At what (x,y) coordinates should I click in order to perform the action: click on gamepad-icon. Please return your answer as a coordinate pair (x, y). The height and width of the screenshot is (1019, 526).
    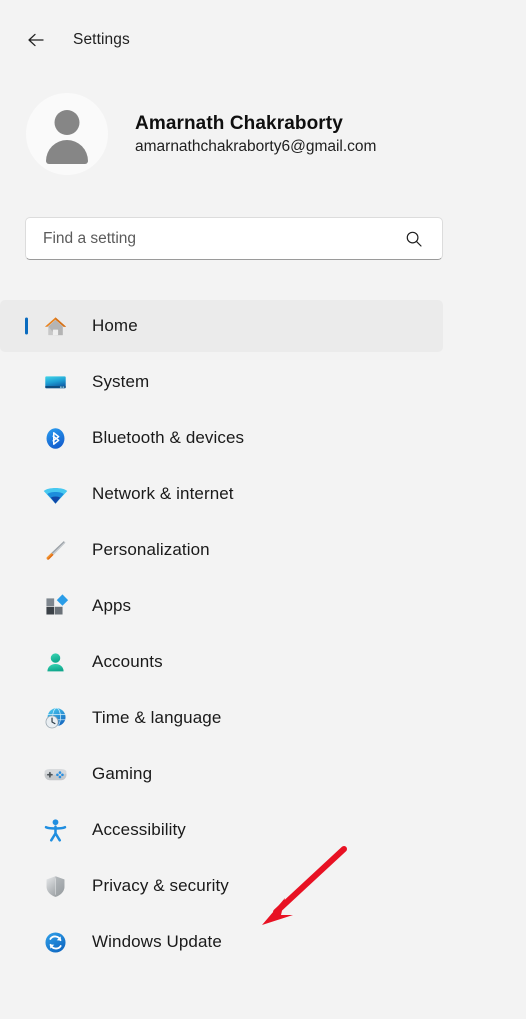
    Looking at the image, I should click on (55, 774).